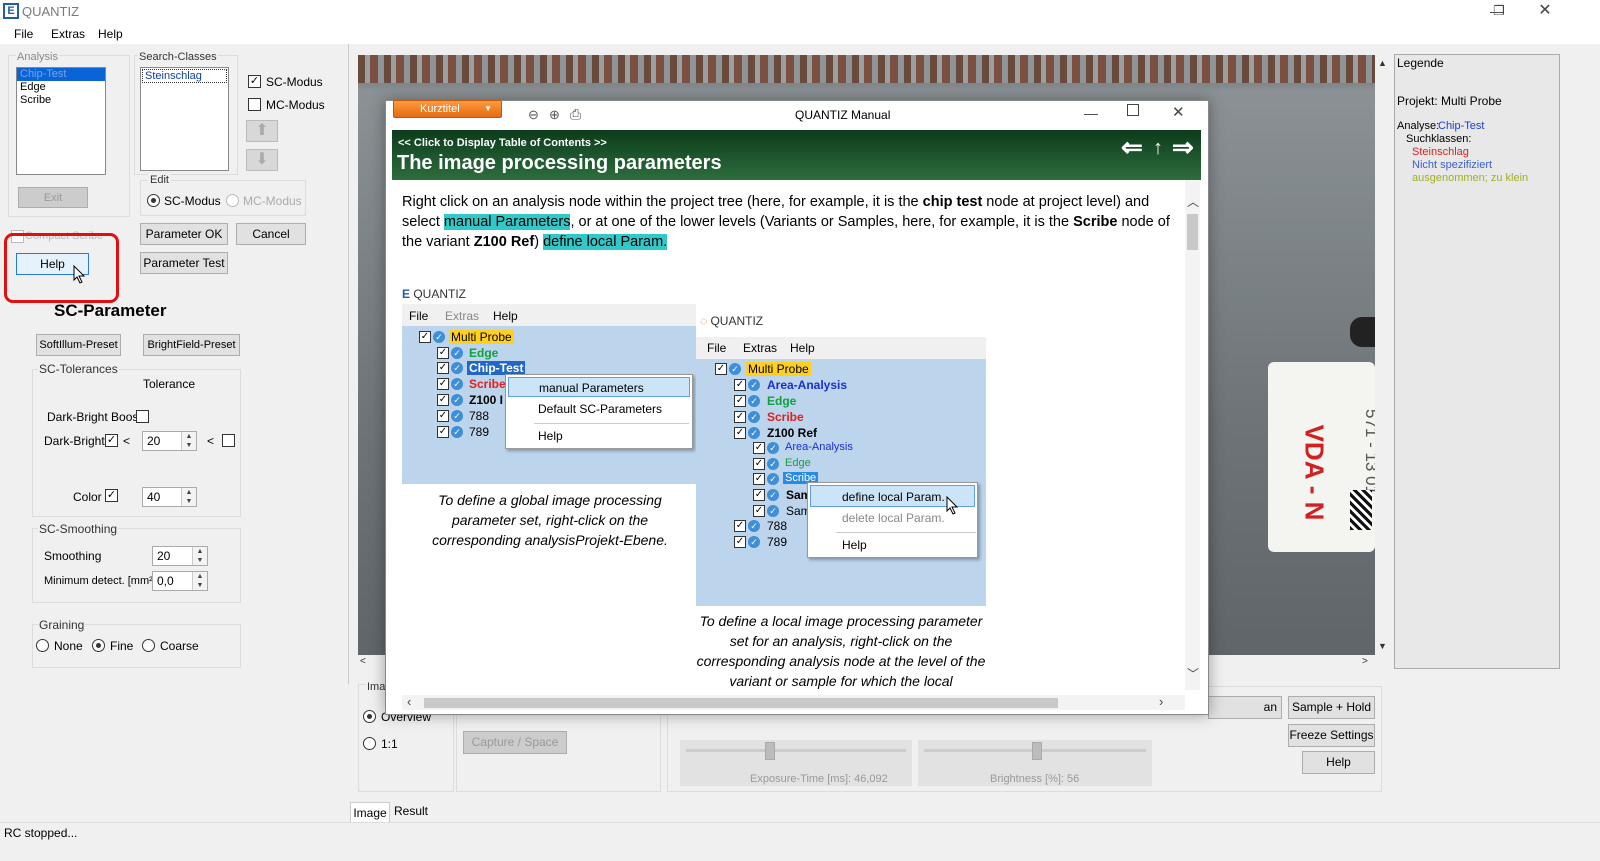 This screenshot has width=1600, height=861. Describe the element at coordinates (1545, 11) in the screenshot. I see `close-button: ✕` at that location.